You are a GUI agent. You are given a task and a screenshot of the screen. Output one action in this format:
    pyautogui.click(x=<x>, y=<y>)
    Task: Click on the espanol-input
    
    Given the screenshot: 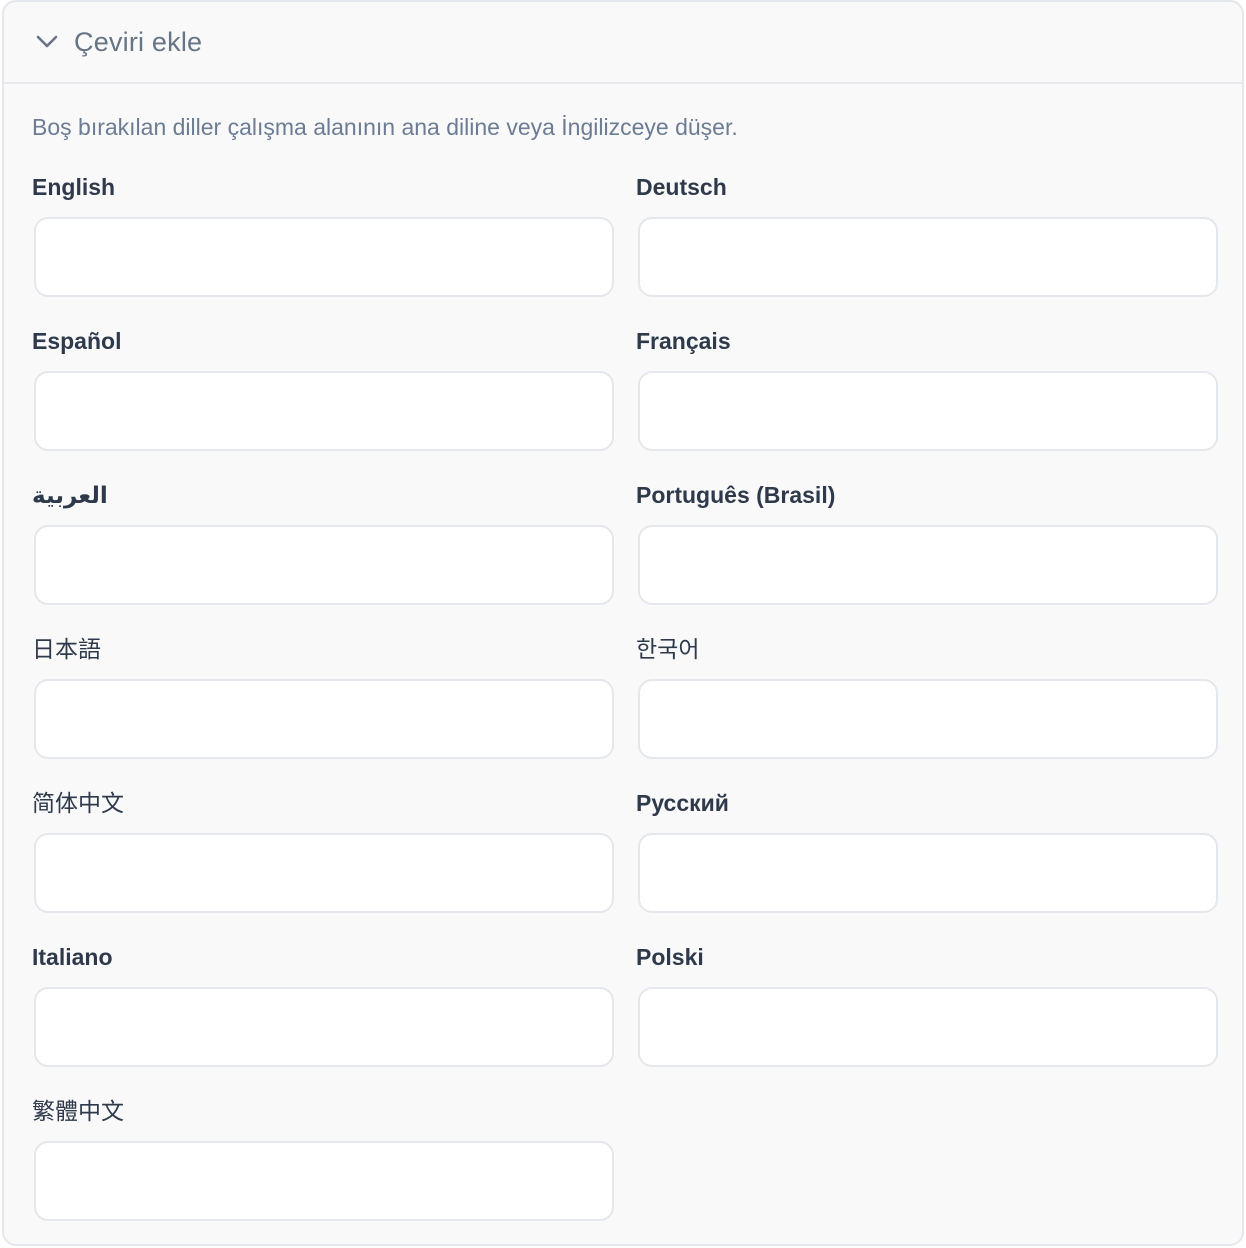 What is the action you would take?
    pyautogui.click(x=324, y=411)
    